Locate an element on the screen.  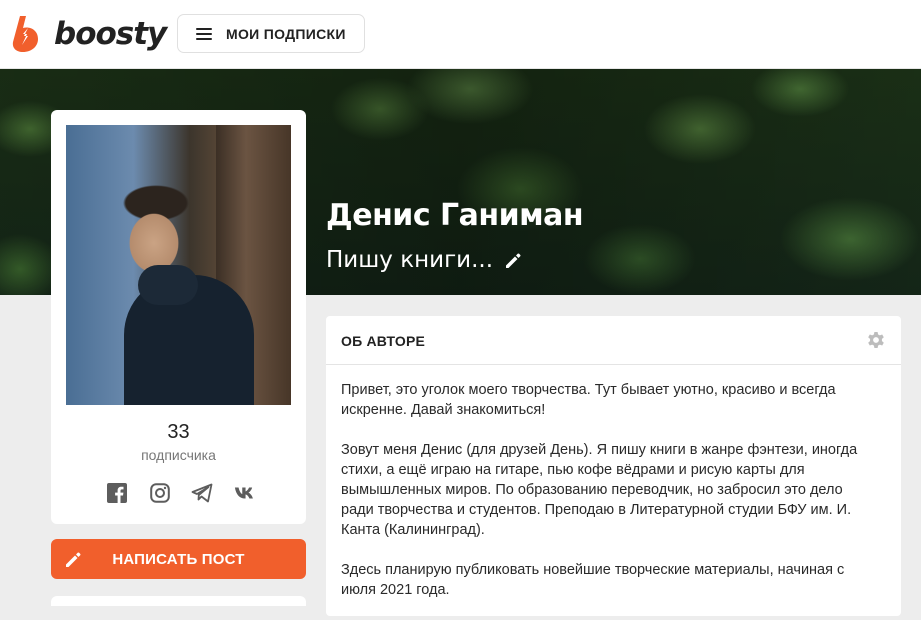
brand-name: boosty is located at coordinates (110, 34).